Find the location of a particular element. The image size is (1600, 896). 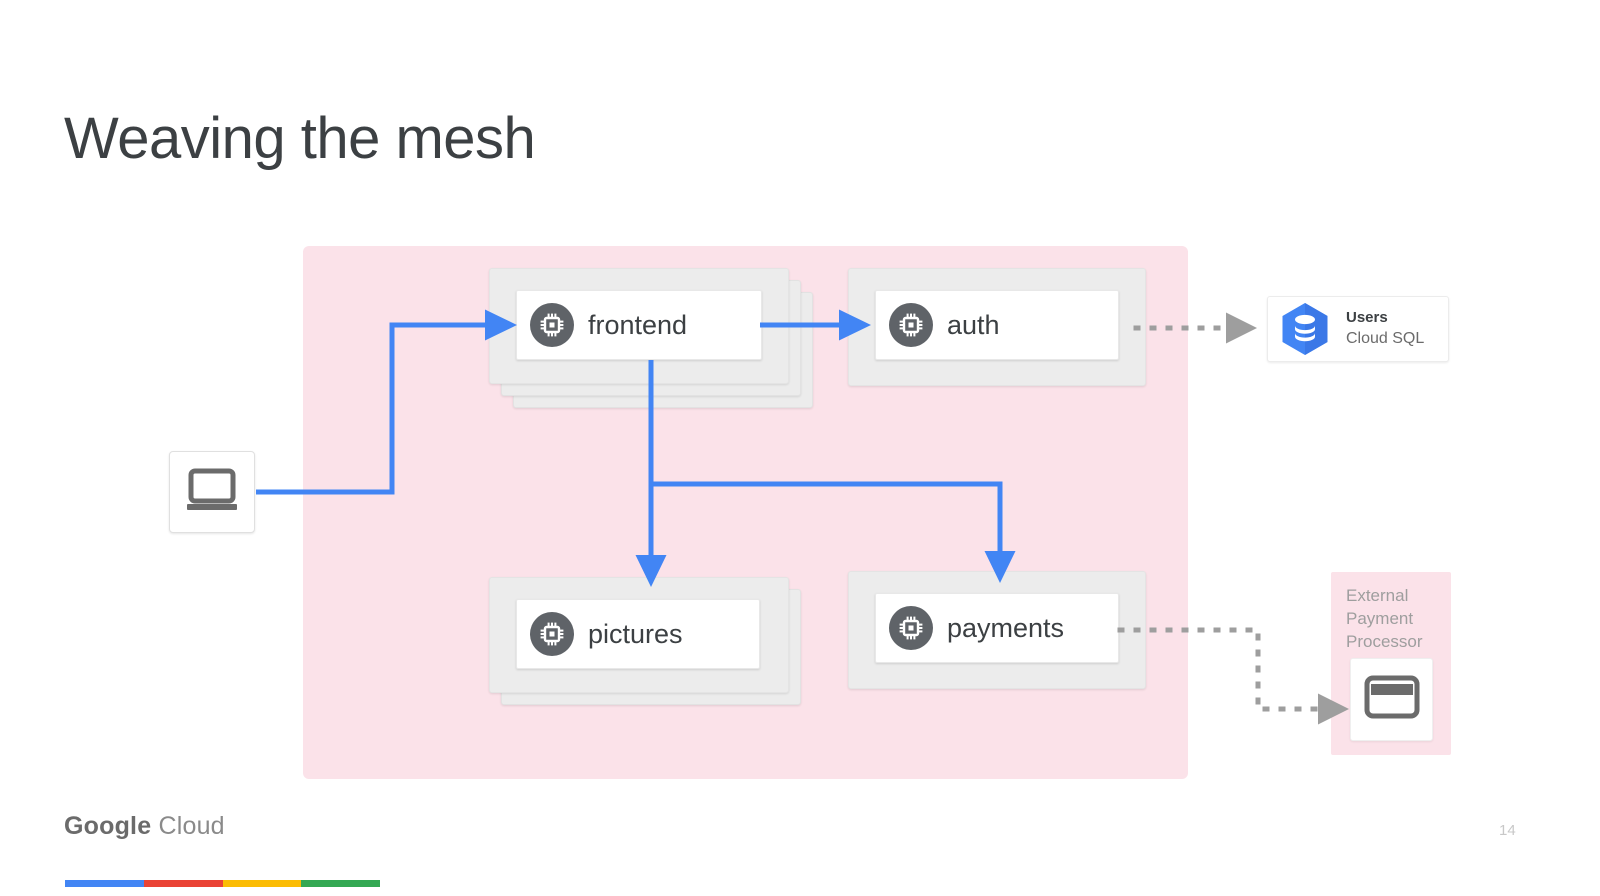

service-node-frontend: frontend is located at coordinates (654, 340).